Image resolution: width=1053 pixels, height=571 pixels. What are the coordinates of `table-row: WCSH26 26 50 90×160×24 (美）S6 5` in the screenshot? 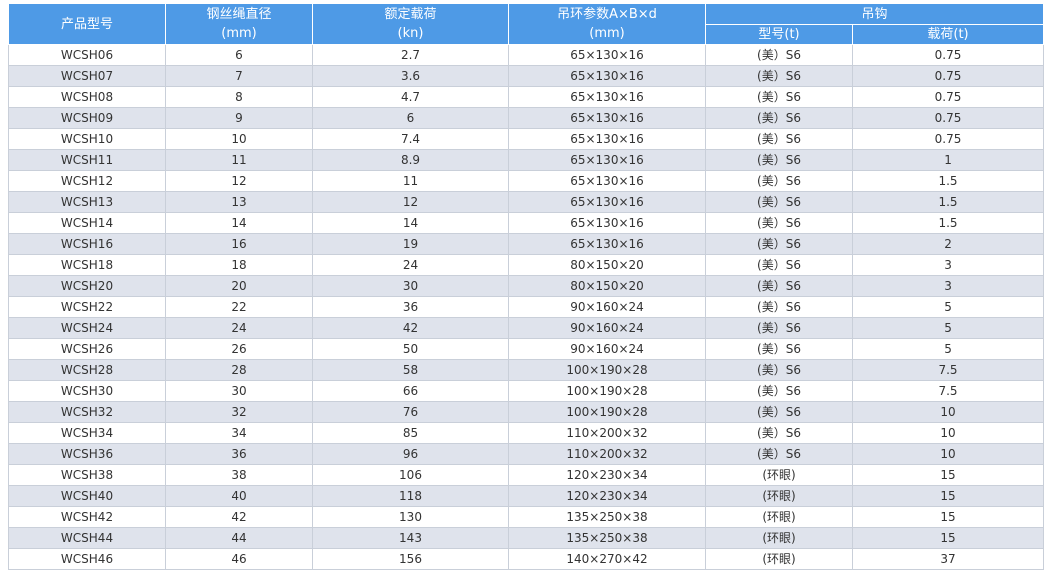 It's located at (526, 349).